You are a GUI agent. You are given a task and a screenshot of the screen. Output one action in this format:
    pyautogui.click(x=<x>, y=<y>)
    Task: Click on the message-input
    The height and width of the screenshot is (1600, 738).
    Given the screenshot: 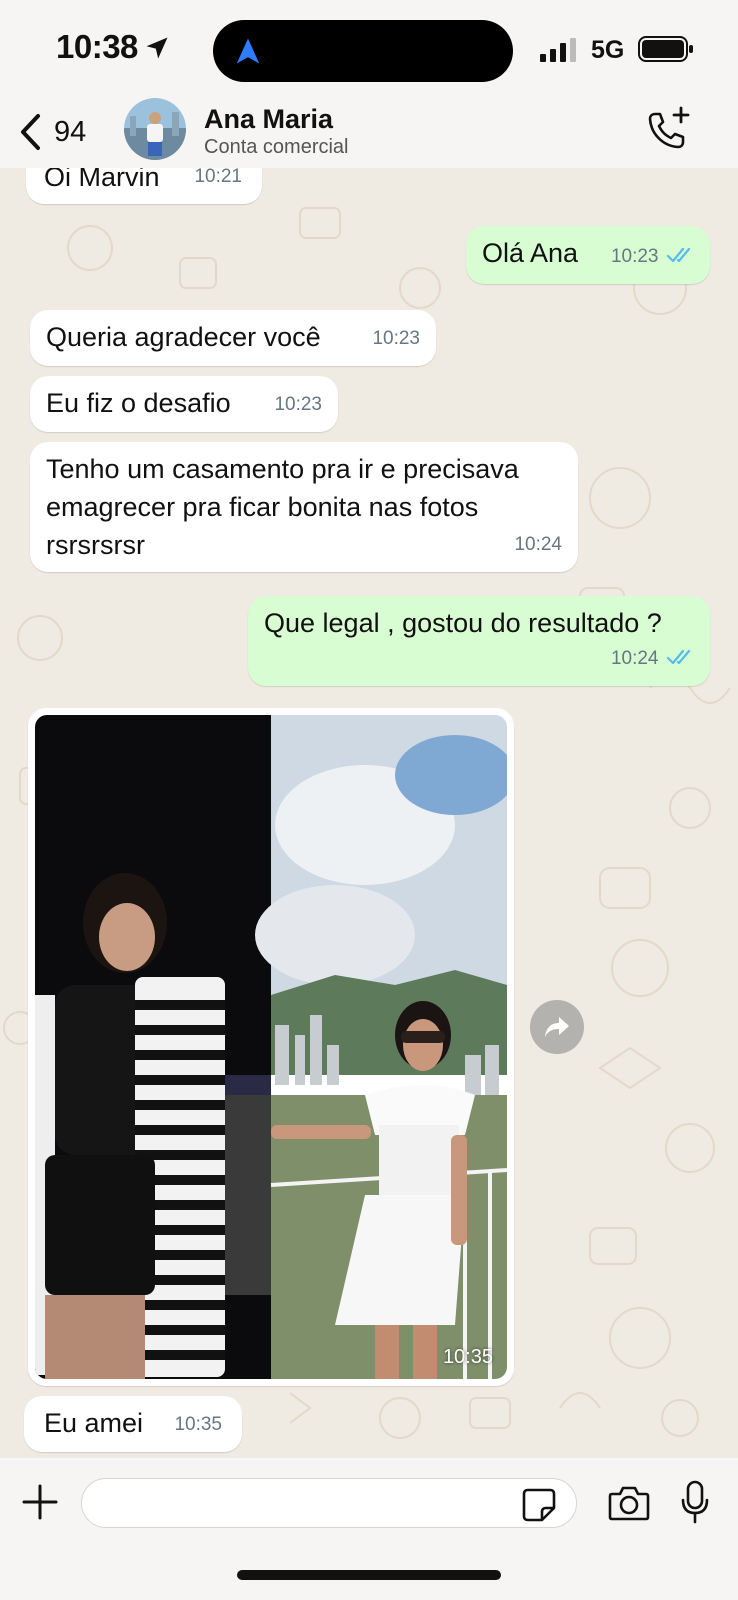 What is the action you would take?
    pyautogui.click(x=329, y=1503)
    